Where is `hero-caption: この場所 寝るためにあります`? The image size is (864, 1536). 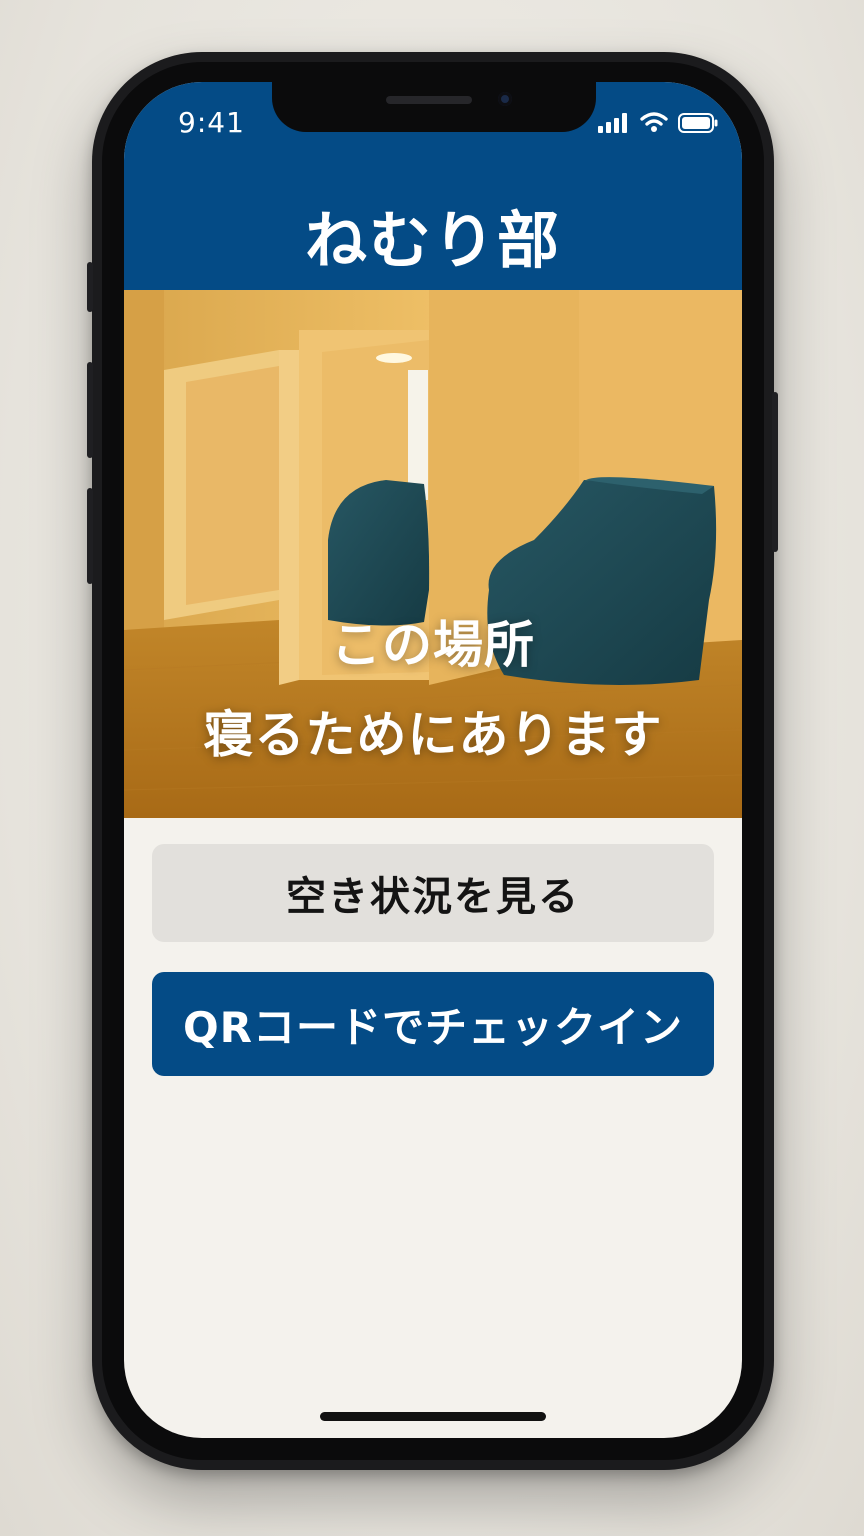
hero-caption: この場所 寝るためにあります is located at coordinates (433, 690).